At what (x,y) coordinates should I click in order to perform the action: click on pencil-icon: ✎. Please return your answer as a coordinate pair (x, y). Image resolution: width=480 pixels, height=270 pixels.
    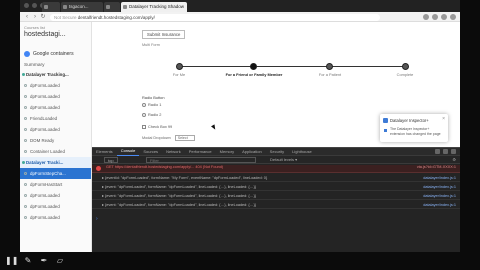
    Looking at the image, I should click on (28, 261).